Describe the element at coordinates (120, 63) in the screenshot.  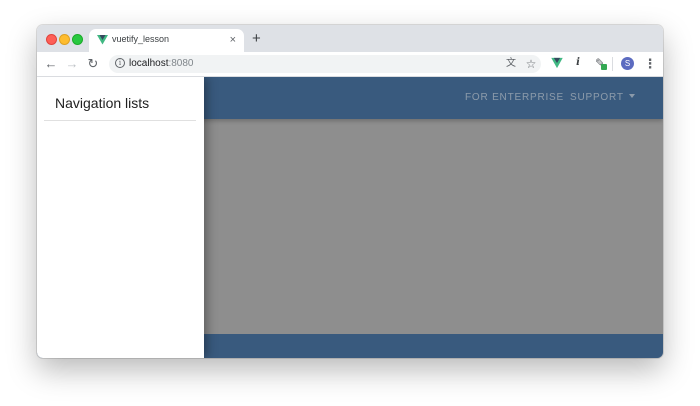
I see `site-info-icon: i` at that location.